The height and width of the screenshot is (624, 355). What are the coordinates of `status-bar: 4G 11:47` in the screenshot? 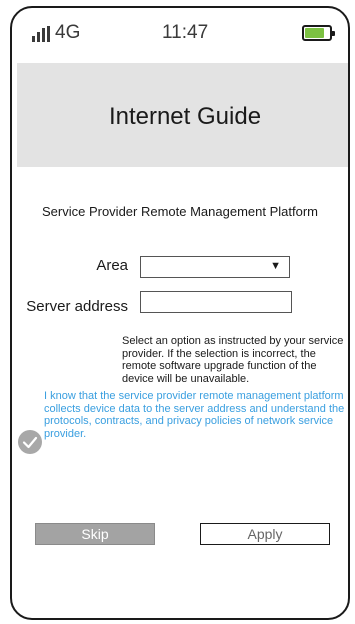 It's located at (180, 38).